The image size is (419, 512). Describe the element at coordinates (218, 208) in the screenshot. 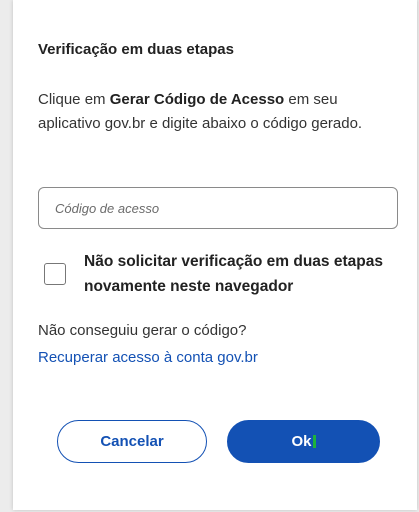

I see `access-code-input` at that location.